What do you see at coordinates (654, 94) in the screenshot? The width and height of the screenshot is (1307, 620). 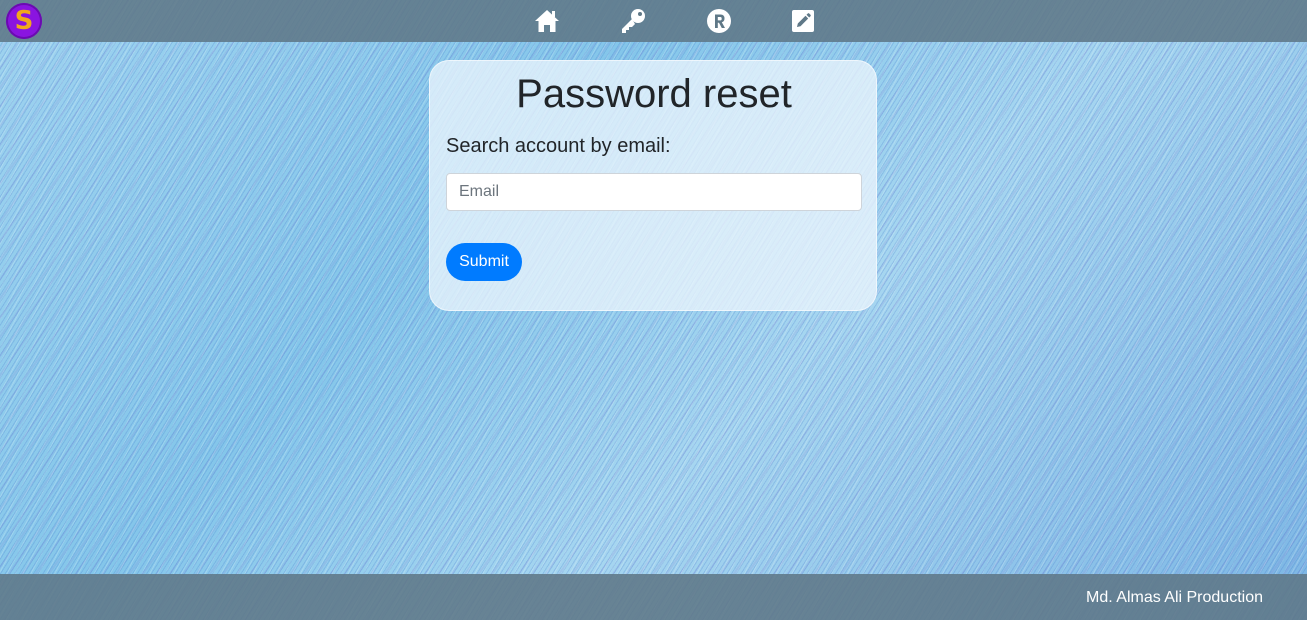 I see `page-title: Password reset` at bounding box center [654, 94].